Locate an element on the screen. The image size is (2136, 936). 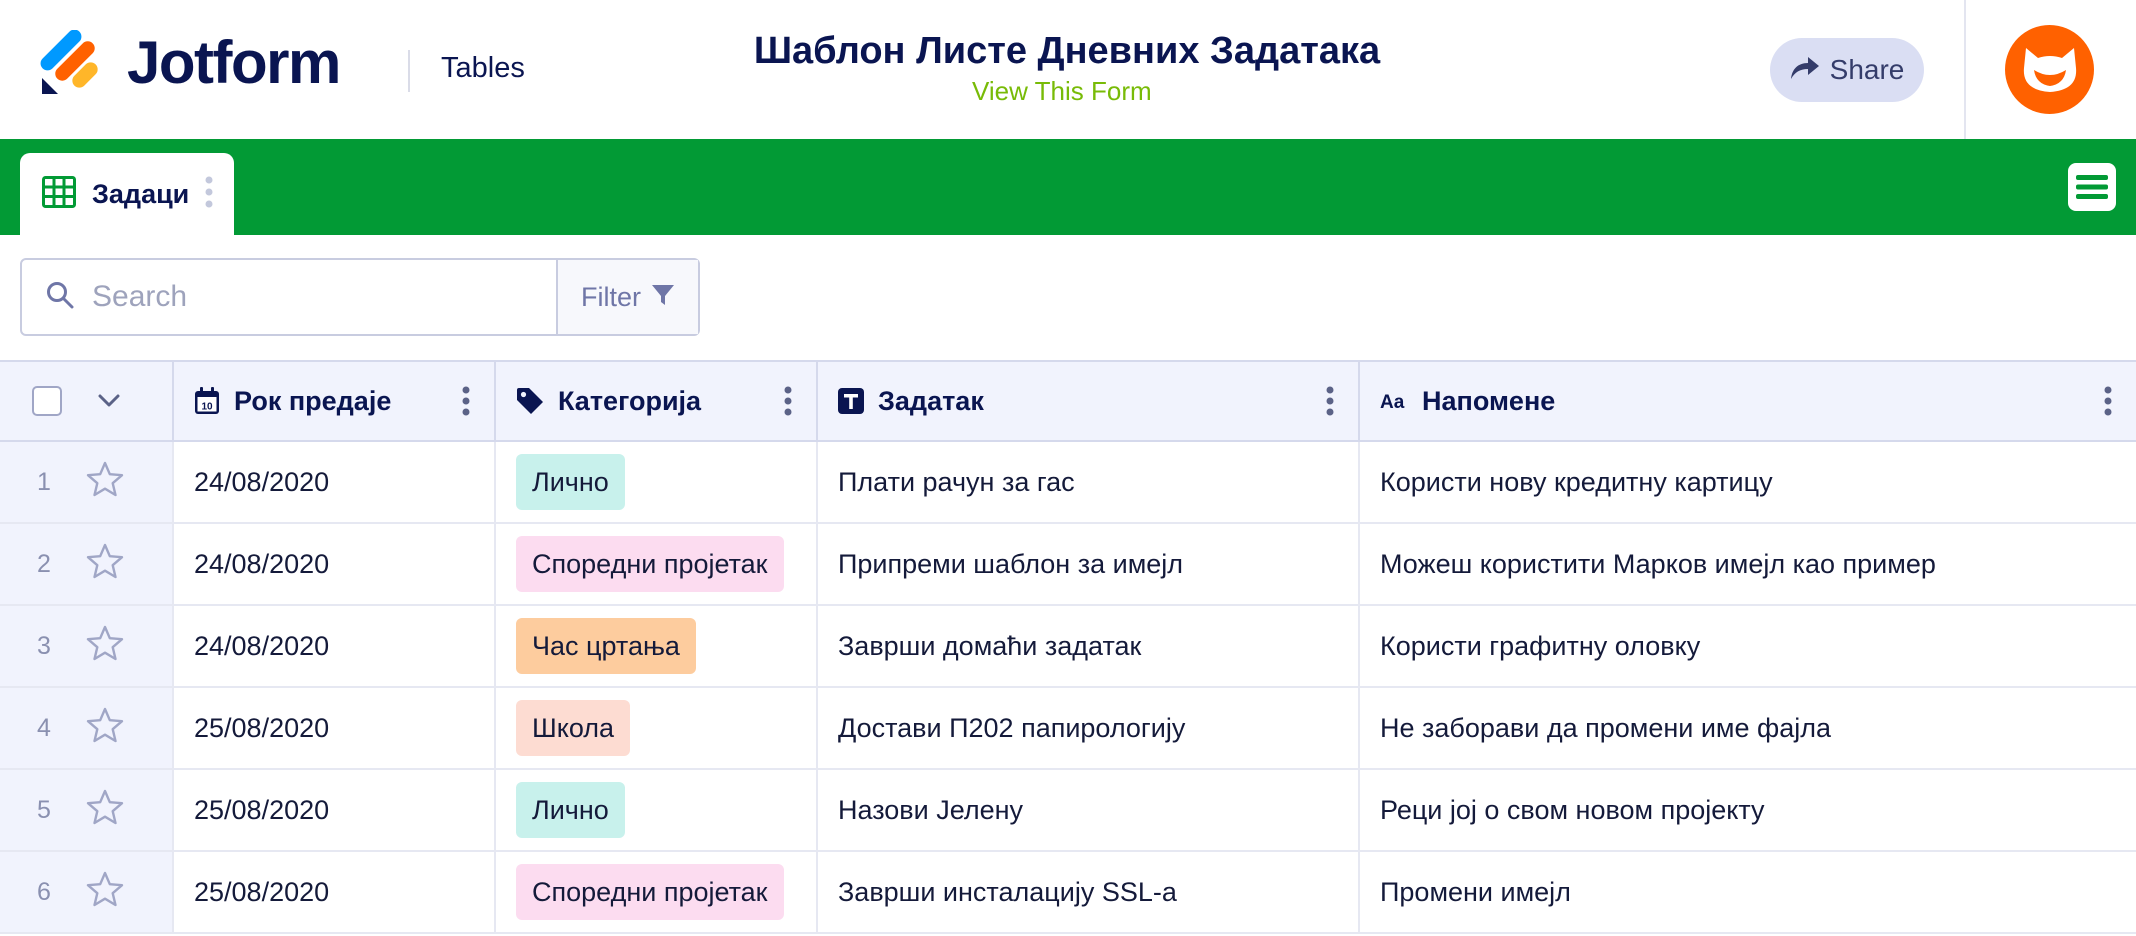
task-cell: Припреми шаблон за имејл is located at coordinates (1089, 564).